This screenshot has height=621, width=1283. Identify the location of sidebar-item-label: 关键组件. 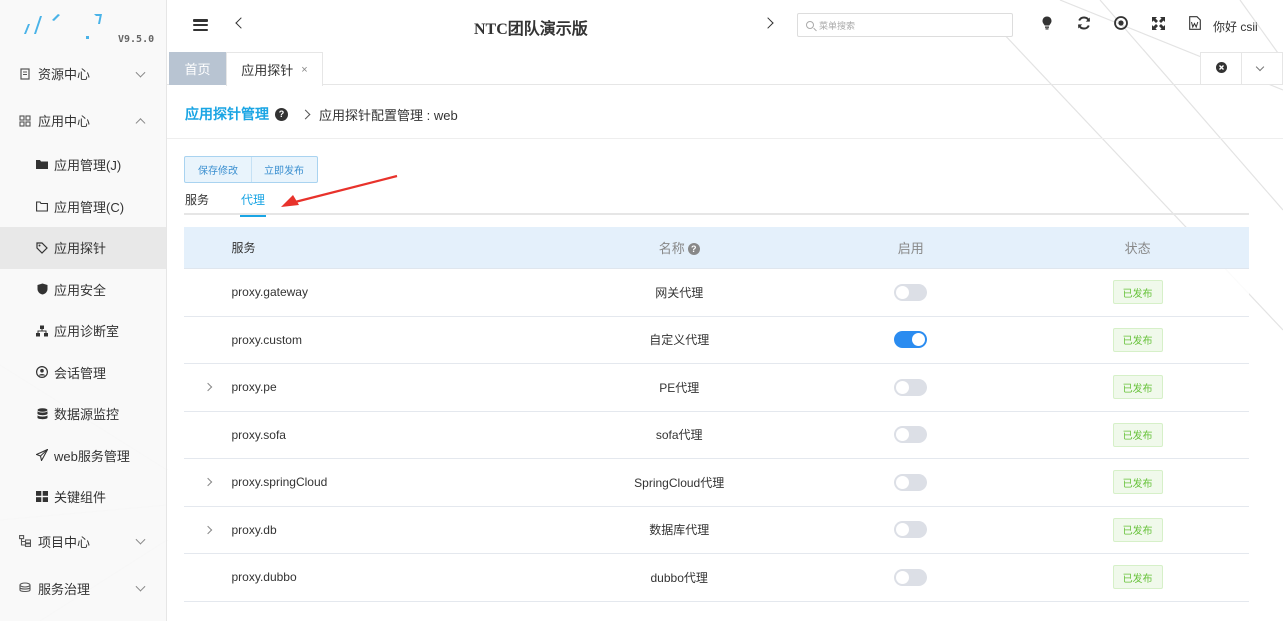
(80, 498).